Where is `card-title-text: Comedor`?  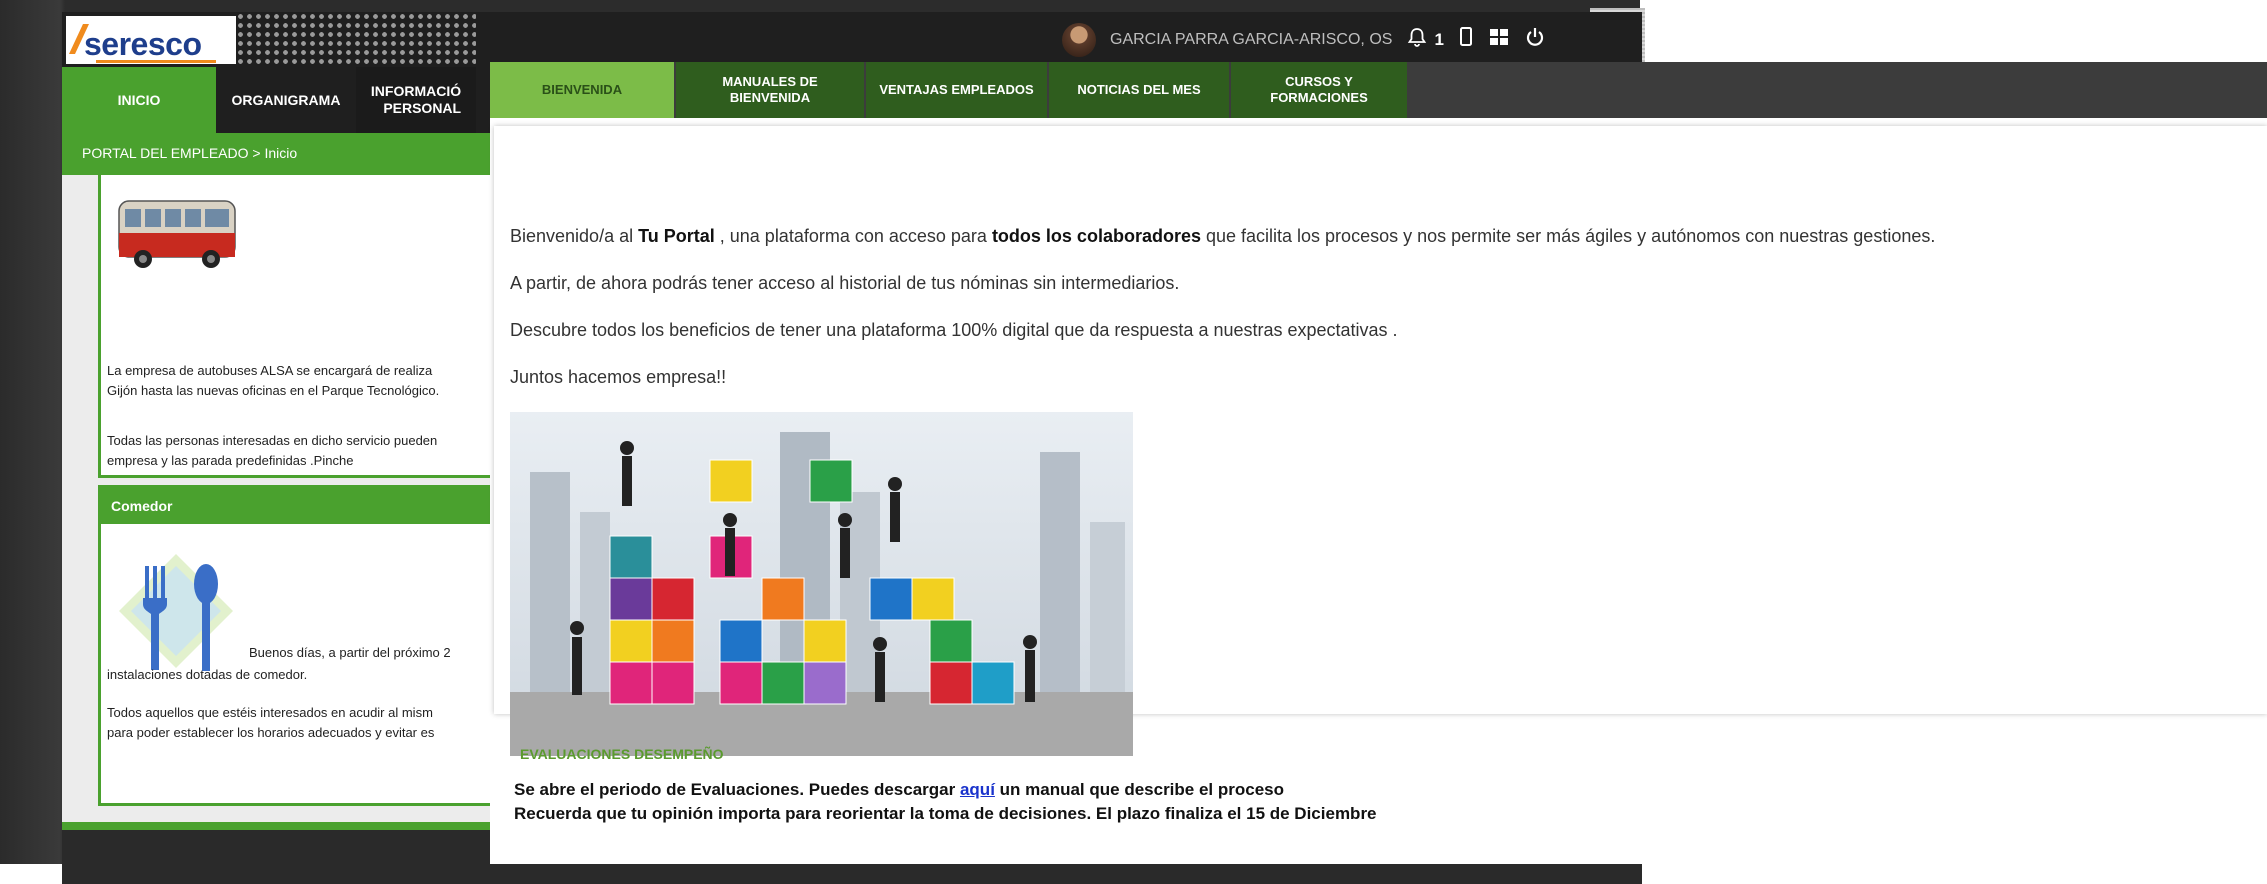
card-title-text: Comedor is located at coordinates (142, 506).